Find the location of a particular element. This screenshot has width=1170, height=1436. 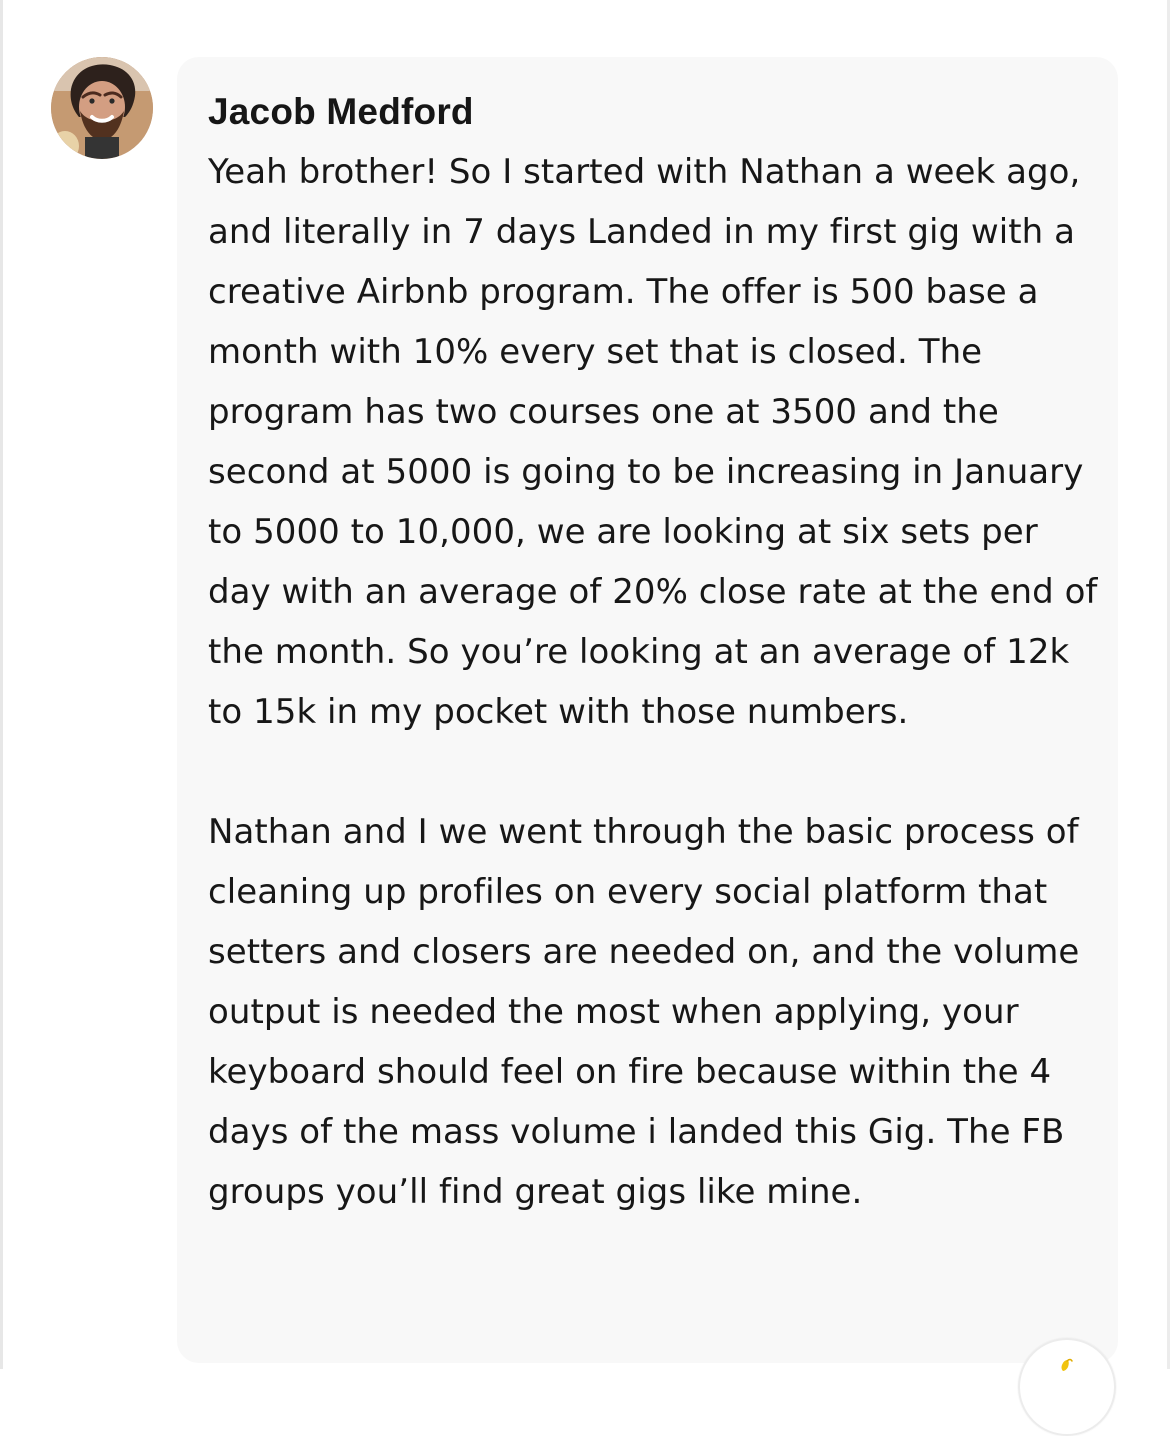

profile-avatar is located at coordinates (102, 108).